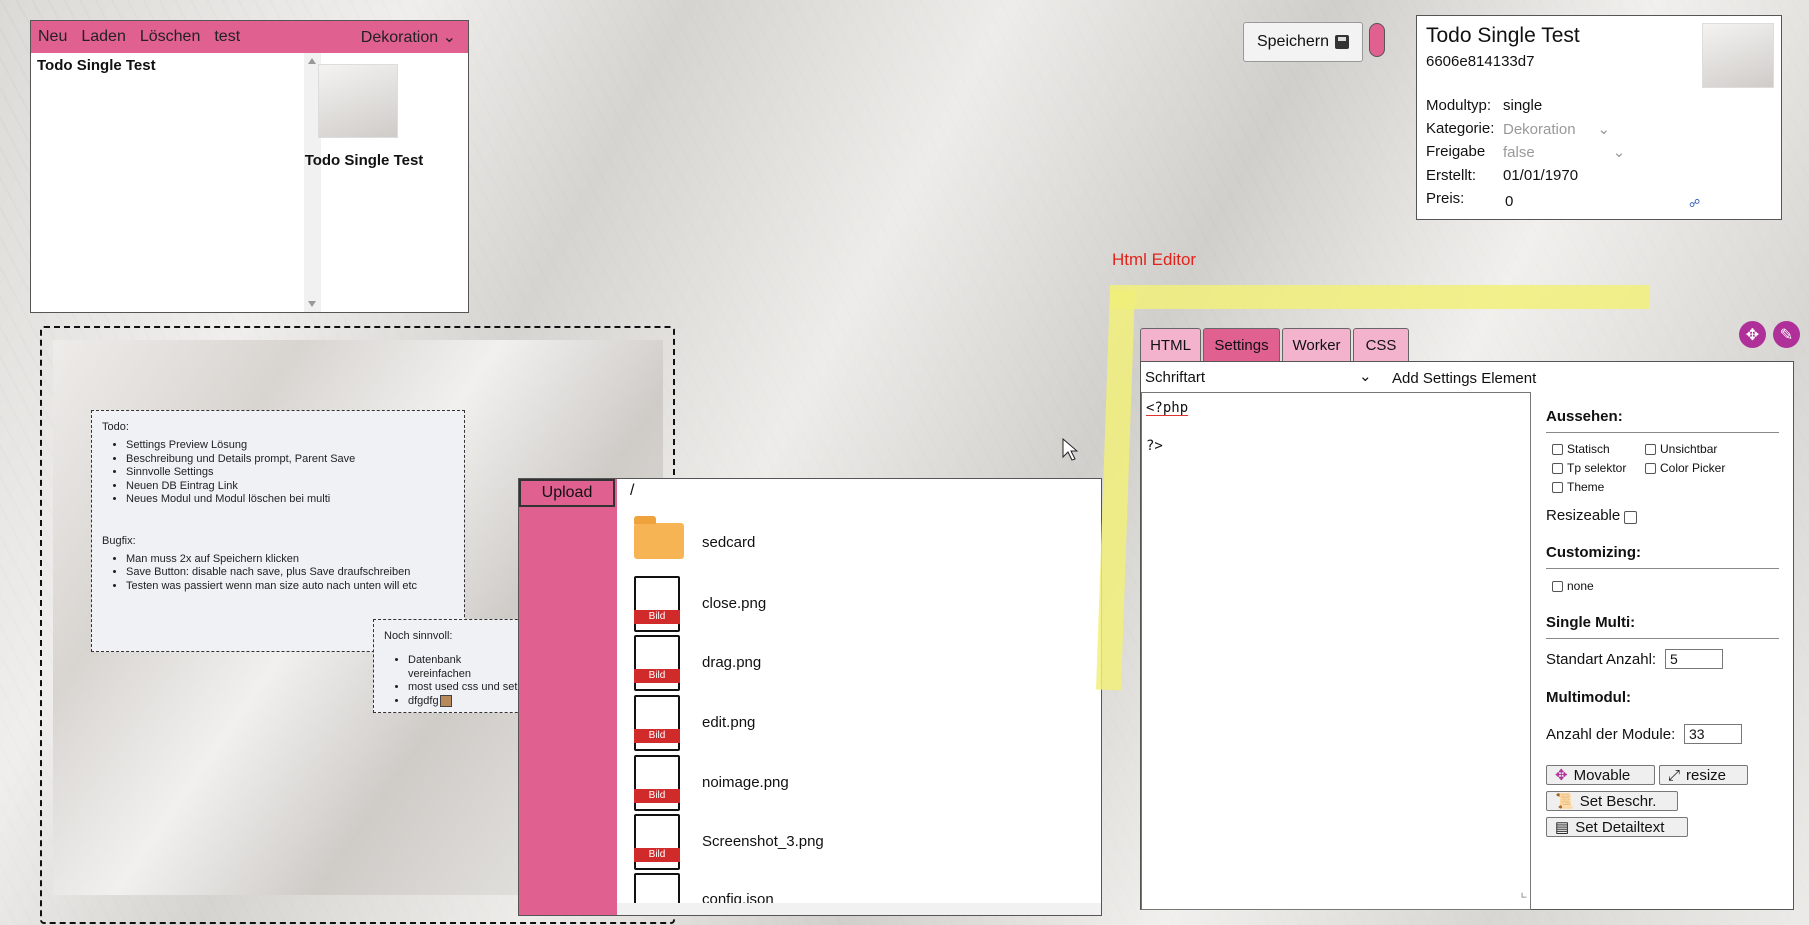 Image resolution: width=1809 pixels, height=925 pixels. Describe the element at coordinates (1593, 552) in the screenshot. I see `customizing-heading: Customizing:` at that location.